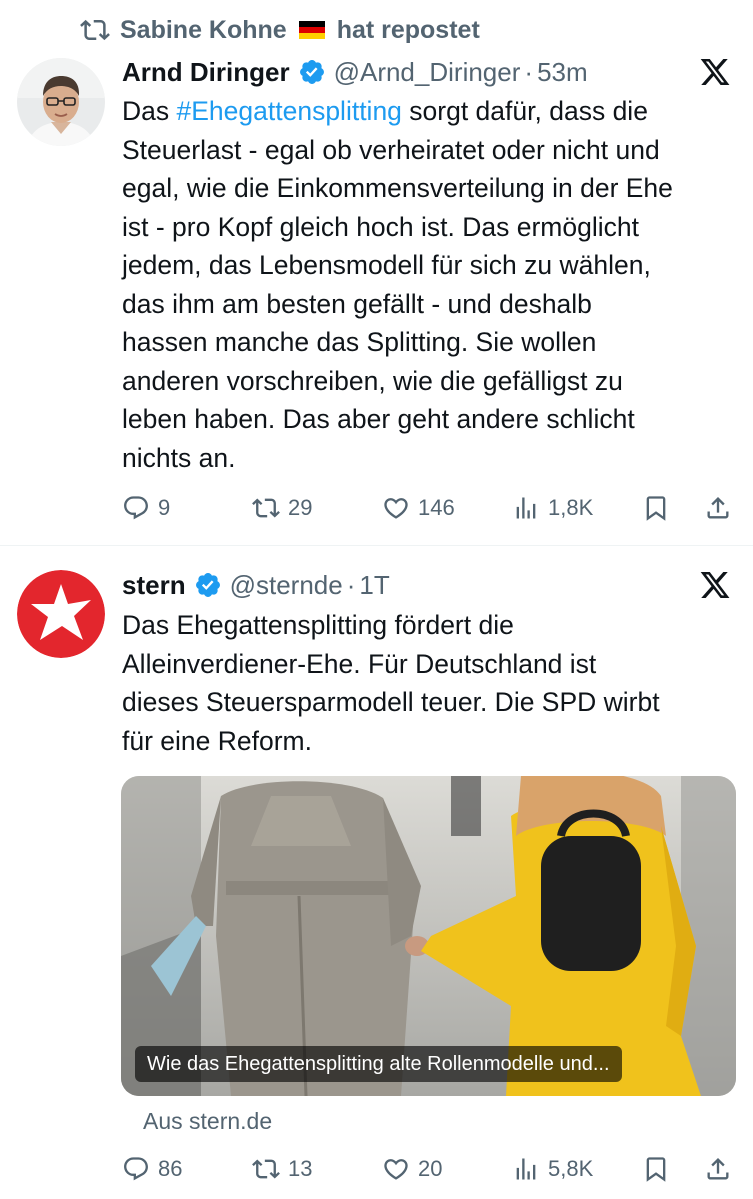 This screenshot has height=1199, width=753. I want to click on repost-count: 13, so click(300, 1168).